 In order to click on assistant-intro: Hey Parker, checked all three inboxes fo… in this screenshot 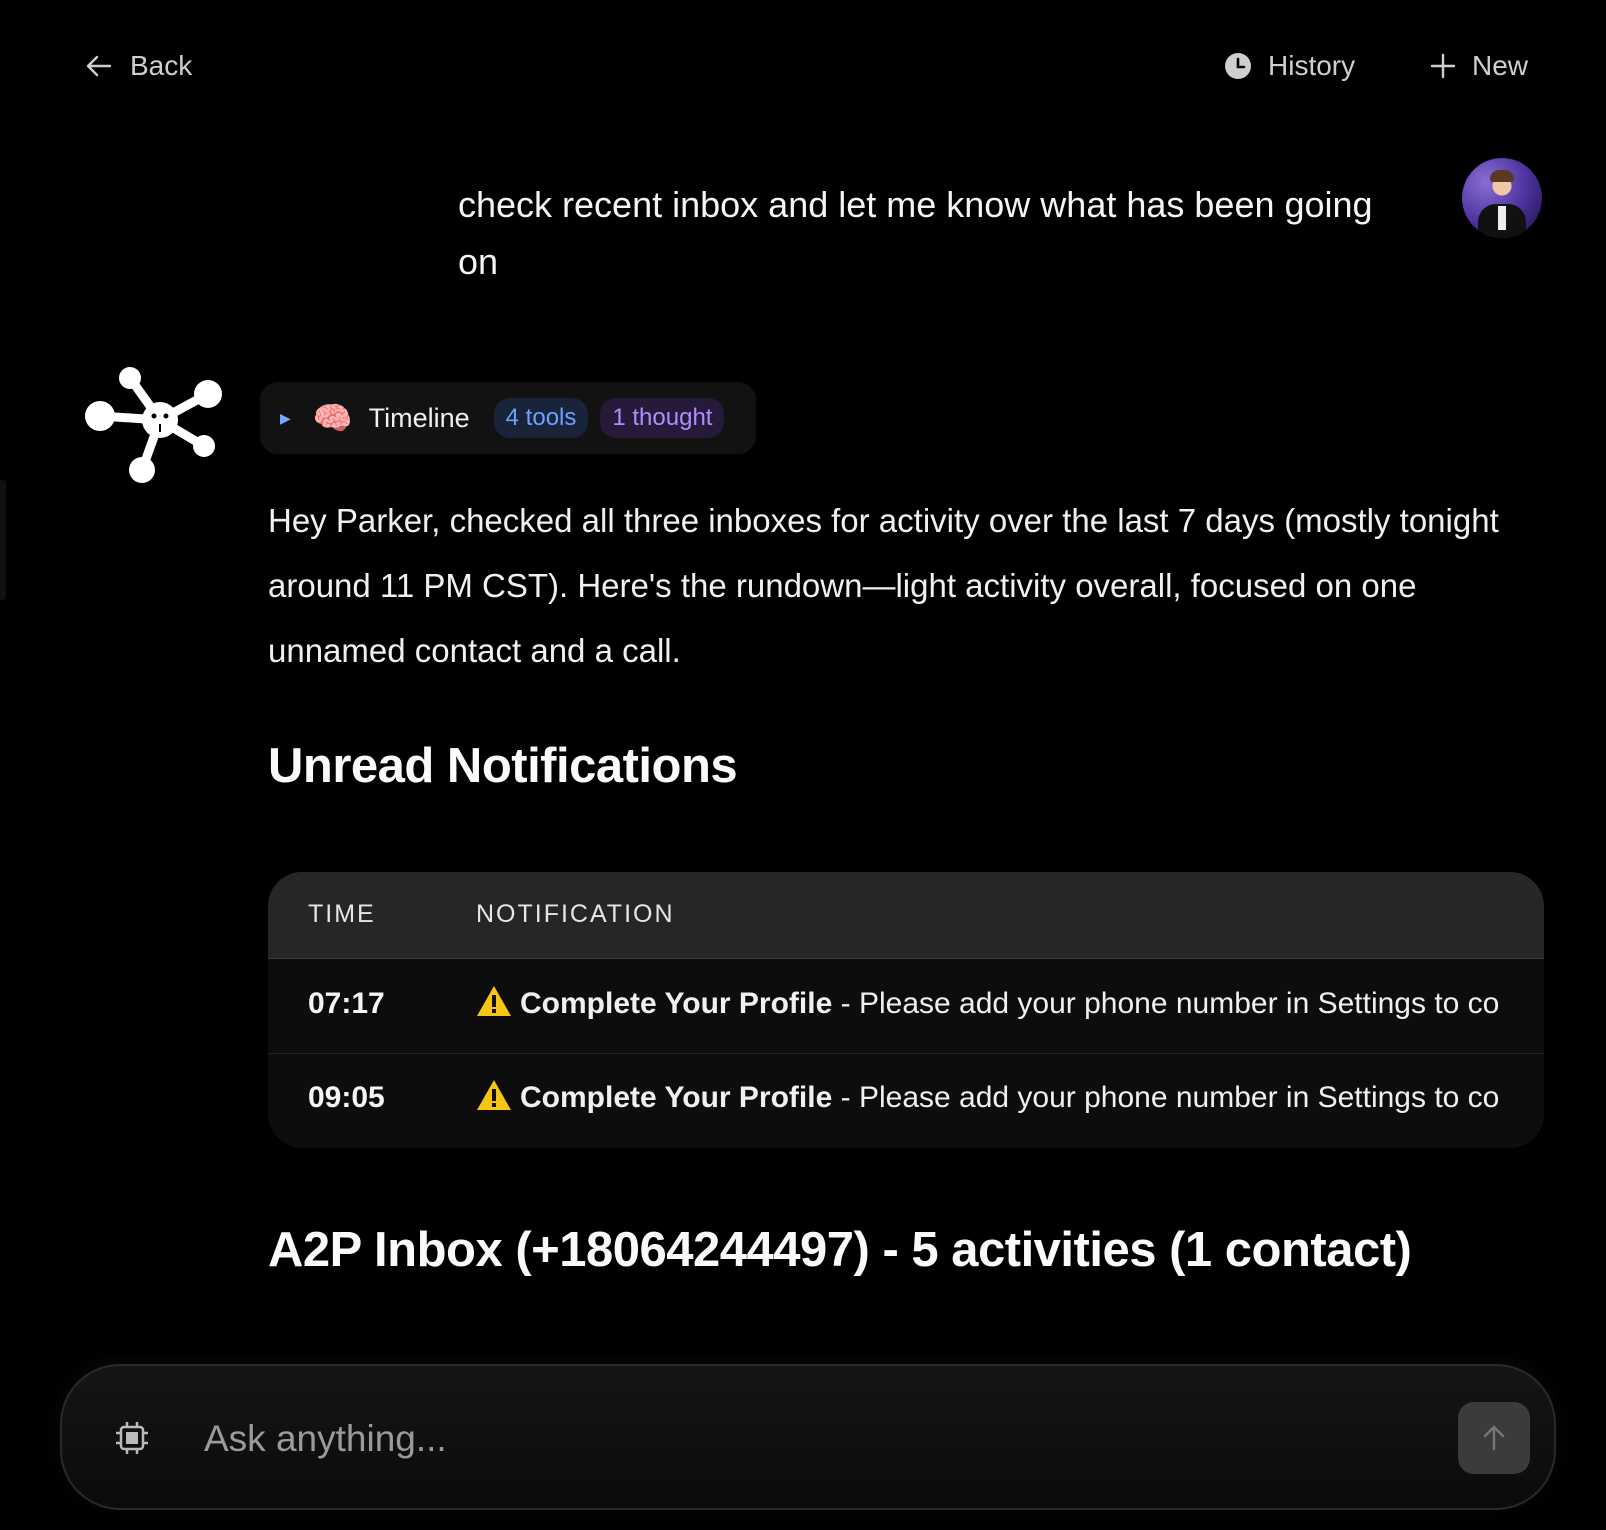, I will do `click(883, 585)`.